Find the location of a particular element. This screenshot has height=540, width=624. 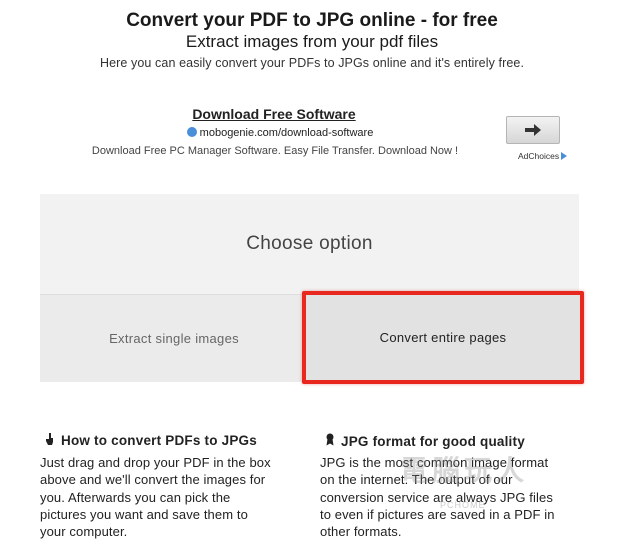

paragraph-line: Just drag and drop your PDF in the box is located at coordinates (155, 462).